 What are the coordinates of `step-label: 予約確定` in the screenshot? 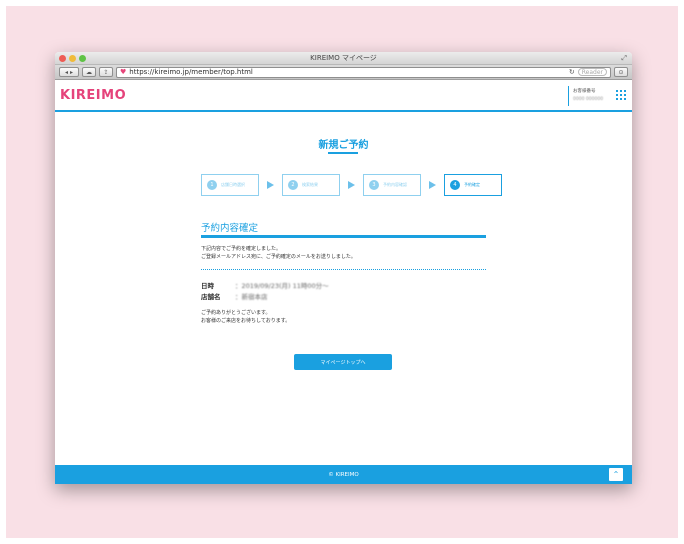 It's located at (472, 184).